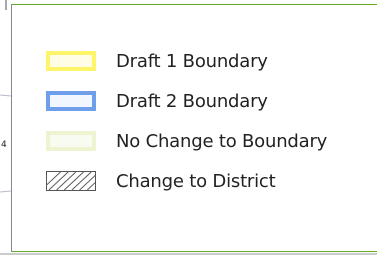  Describe the element at coordinates (4, 145) in the screenshot. I see `map-edge-label: 4` at that location.